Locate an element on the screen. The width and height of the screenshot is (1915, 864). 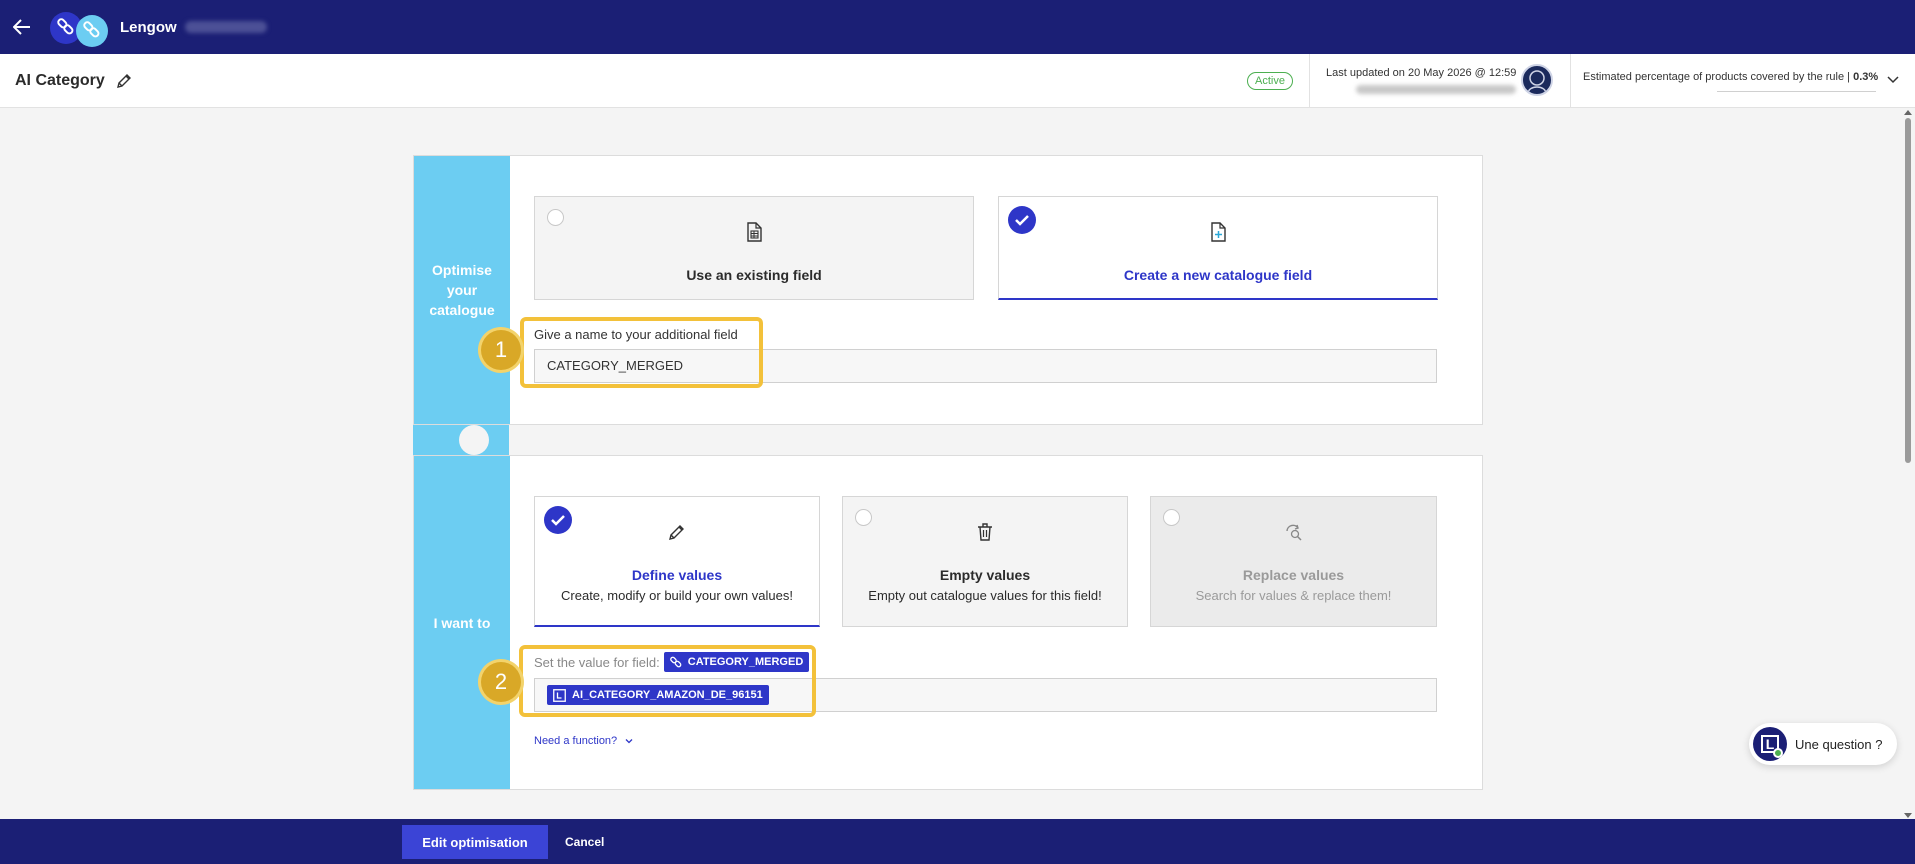
option-title: Define values is located at coordinates (677, 575).